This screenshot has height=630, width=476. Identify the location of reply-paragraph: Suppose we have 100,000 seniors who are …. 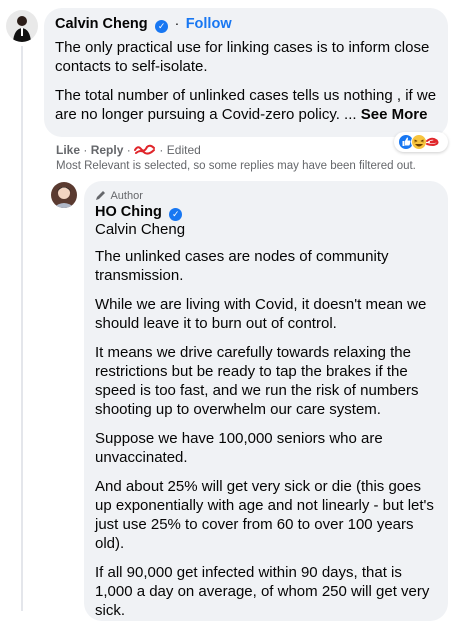
(239, 448).